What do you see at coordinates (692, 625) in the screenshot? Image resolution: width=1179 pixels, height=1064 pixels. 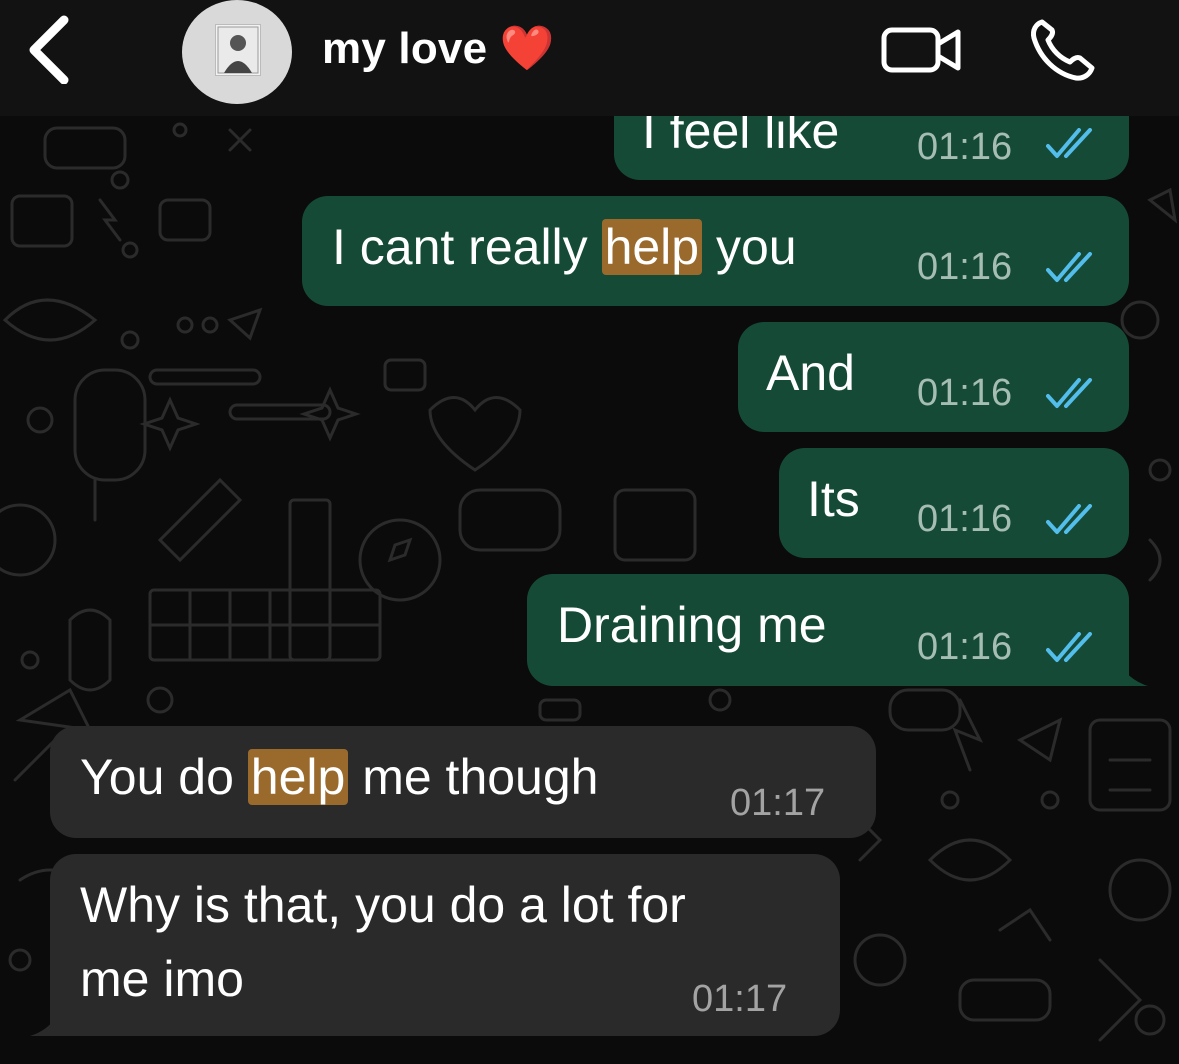 I see `message-text: Draining me` at bounding box center [692, 625].